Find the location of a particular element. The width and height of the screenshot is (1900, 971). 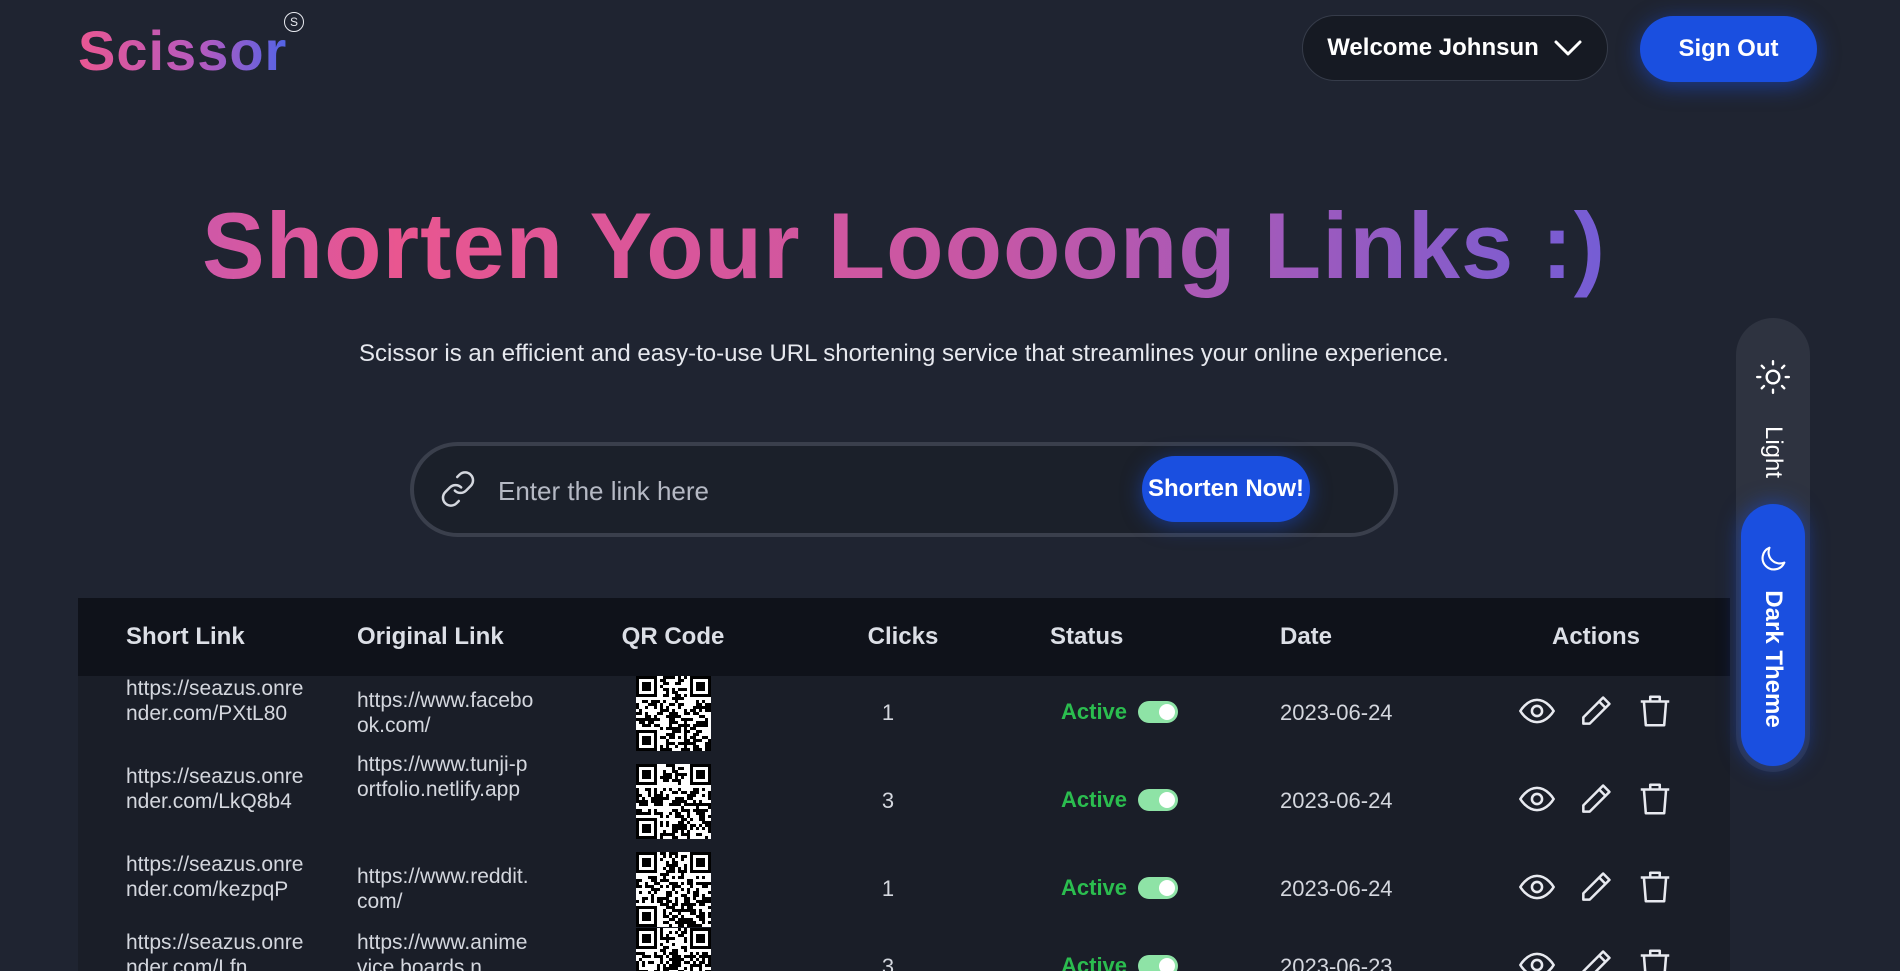

welcome-label: Welcome Johnsun is located at coordinates (1433, 47).